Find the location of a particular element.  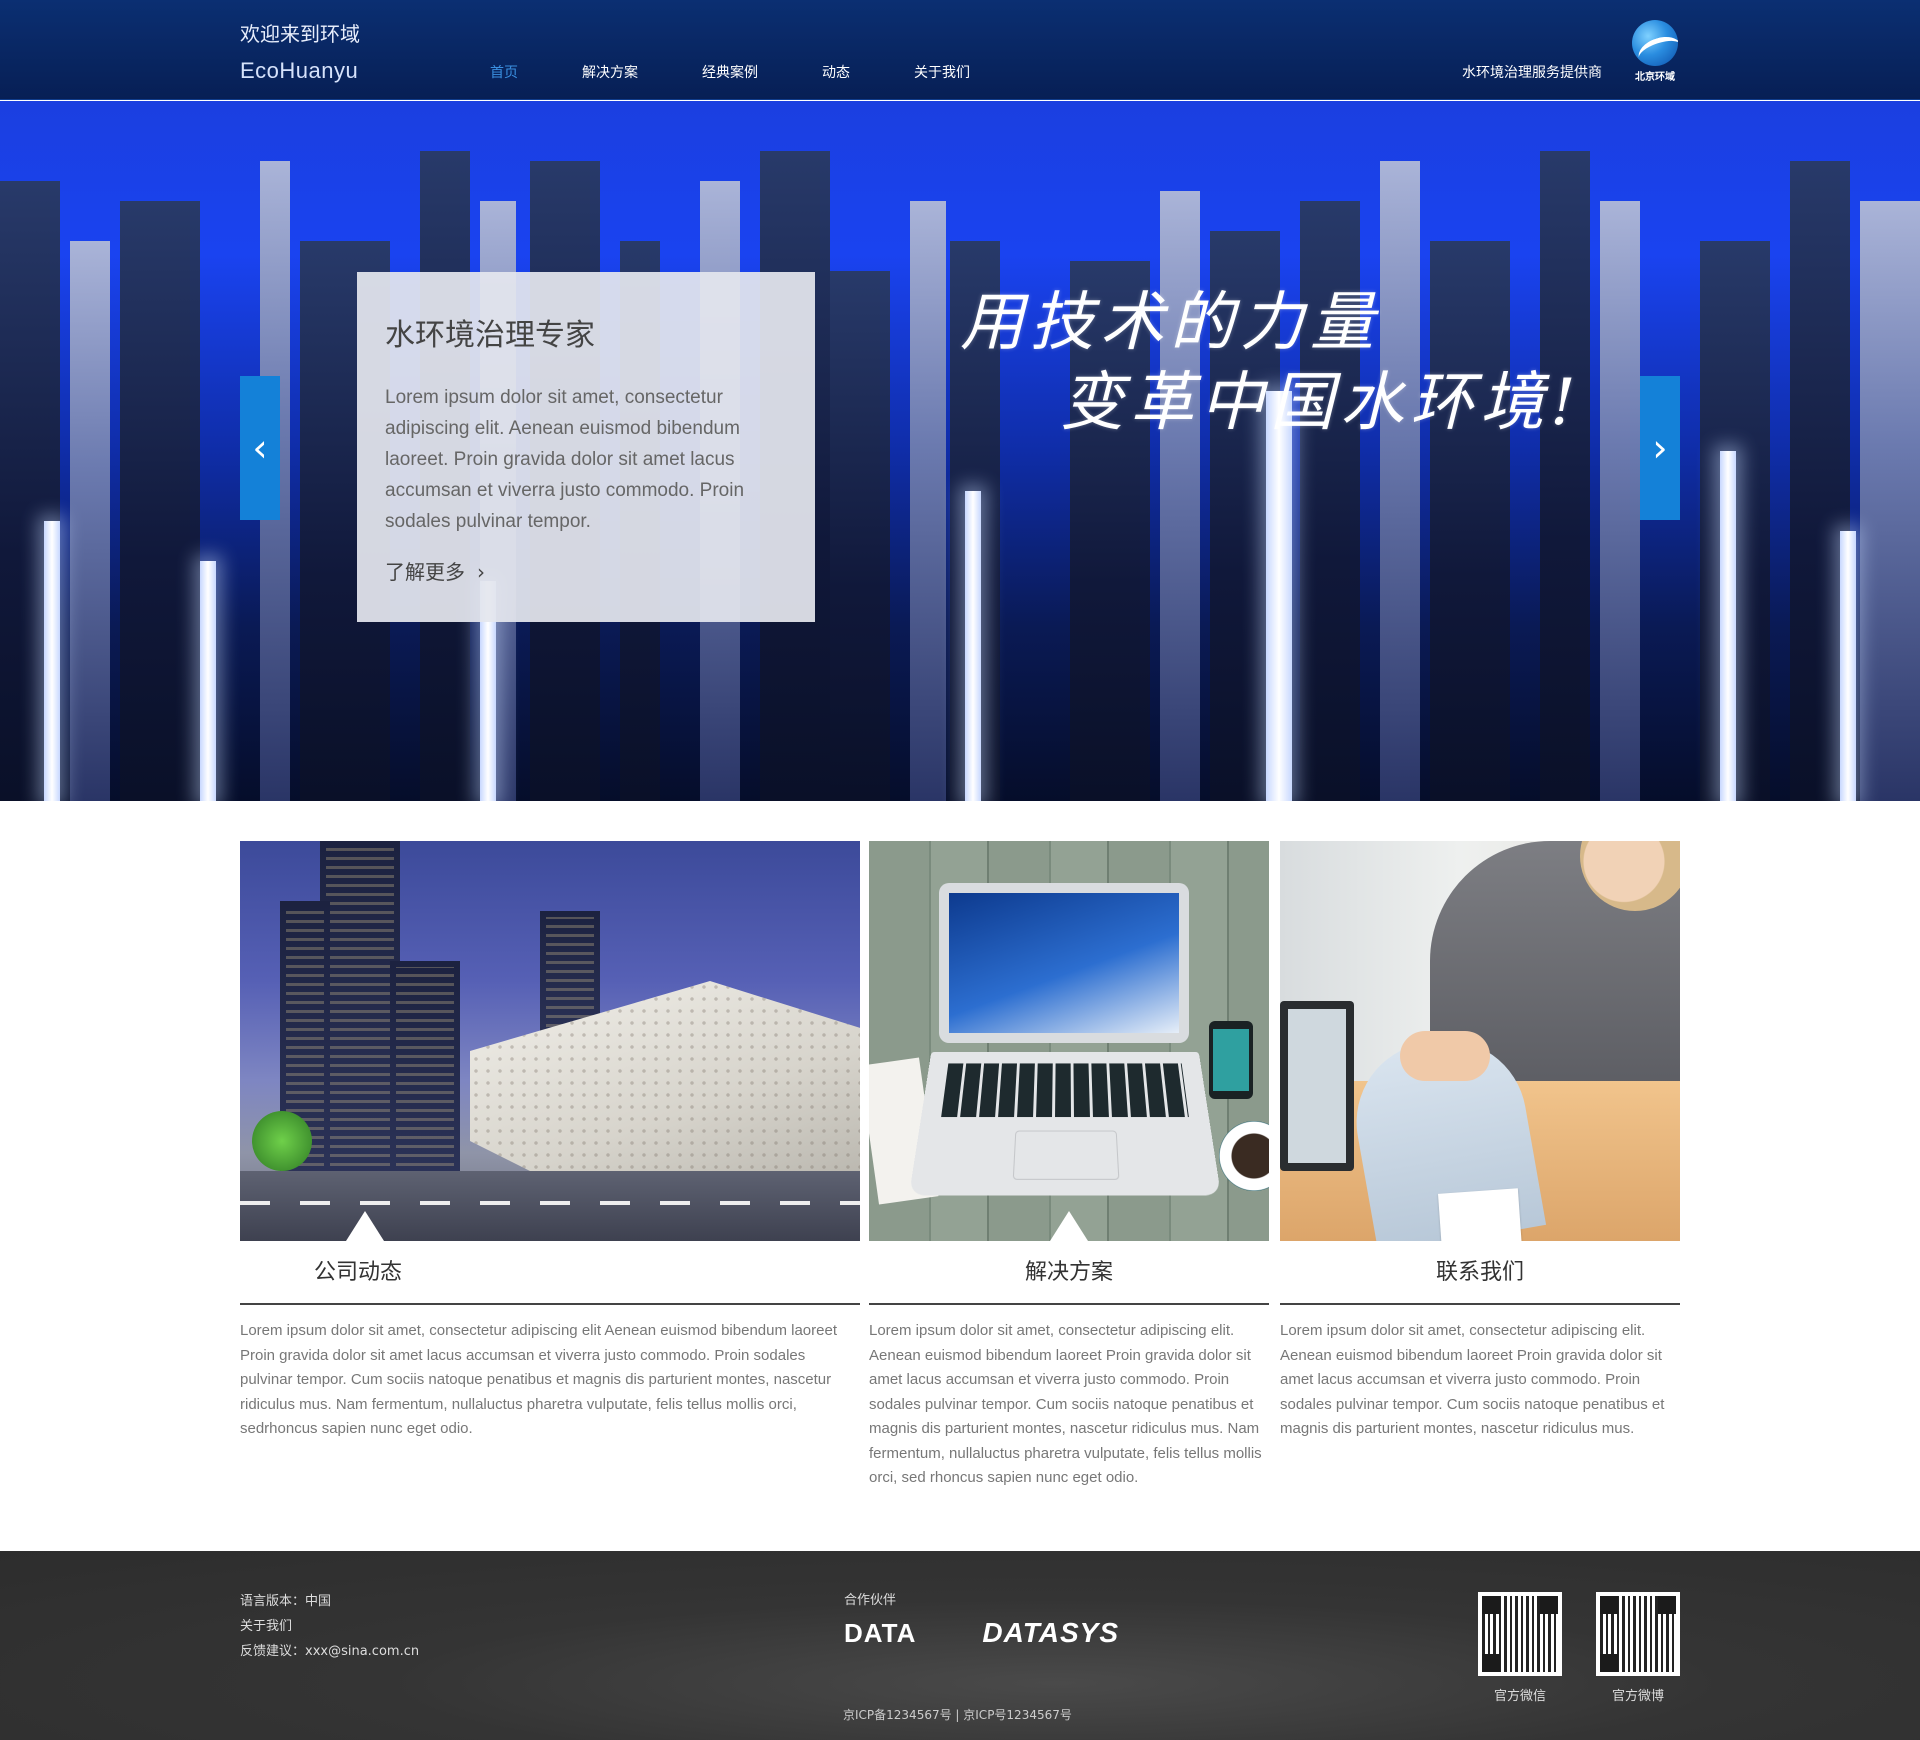

chevron-left-icon: ‹ is located at coordinates (260, 448).